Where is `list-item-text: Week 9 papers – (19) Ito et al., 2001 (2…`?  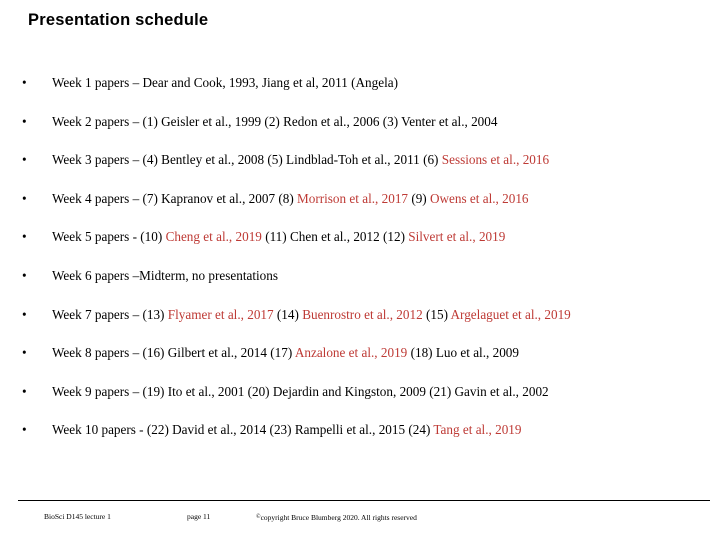
list-item-text: Week 9 papers – (19) Ito et al., 2001 (2… is located at coordinates (300, 390).